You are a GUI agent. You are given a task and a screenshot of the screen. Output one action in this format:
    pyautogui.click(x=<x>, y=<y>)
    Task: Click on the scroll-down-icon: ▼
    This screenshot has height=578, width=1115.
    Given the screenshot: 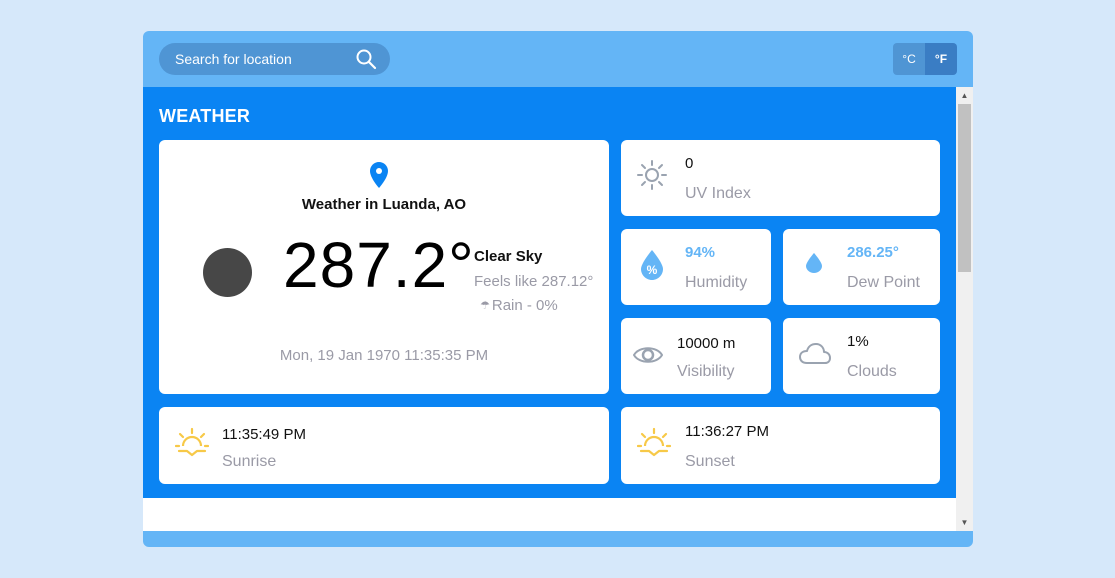 What is the action you would take?
    pyautogui.click(x=964, y=522)
    